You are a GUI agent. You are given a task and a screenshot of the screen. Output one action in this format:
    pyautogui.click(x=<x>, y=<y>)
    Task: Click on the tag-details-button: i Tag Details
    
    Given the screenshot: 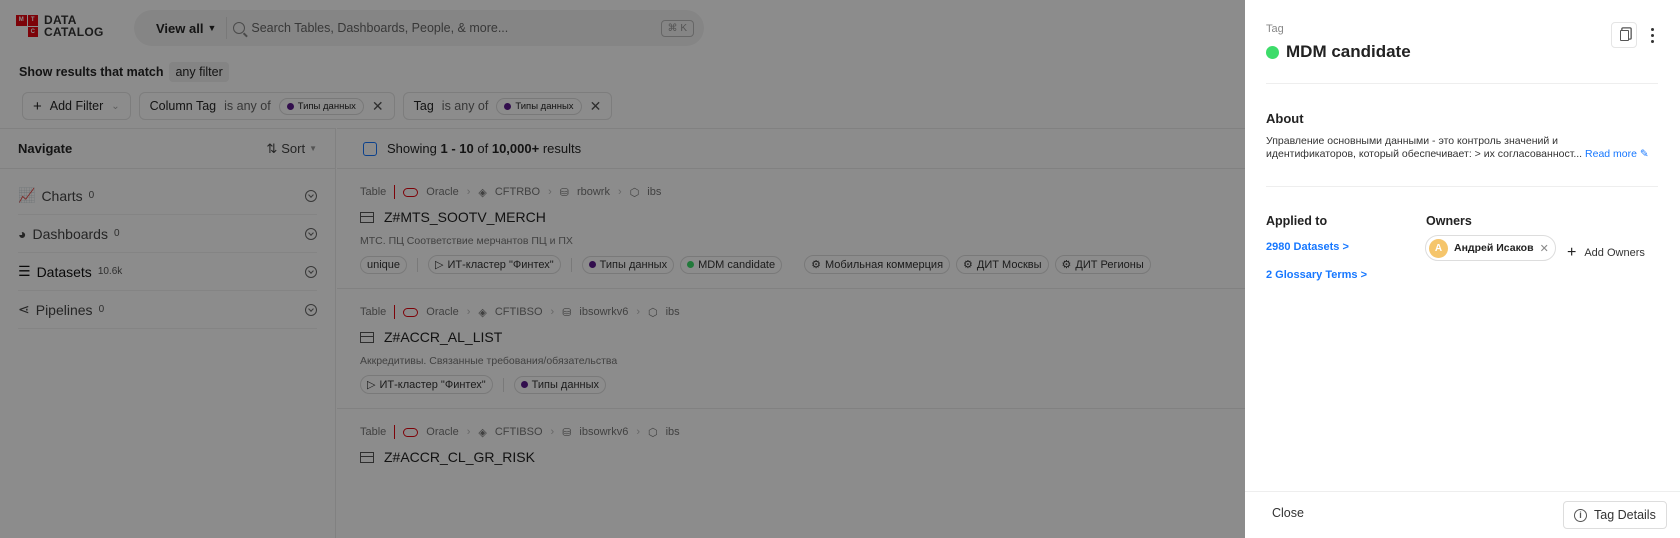 What is the action you would take?
    pyautogui.click(x=1615, y=515)
    